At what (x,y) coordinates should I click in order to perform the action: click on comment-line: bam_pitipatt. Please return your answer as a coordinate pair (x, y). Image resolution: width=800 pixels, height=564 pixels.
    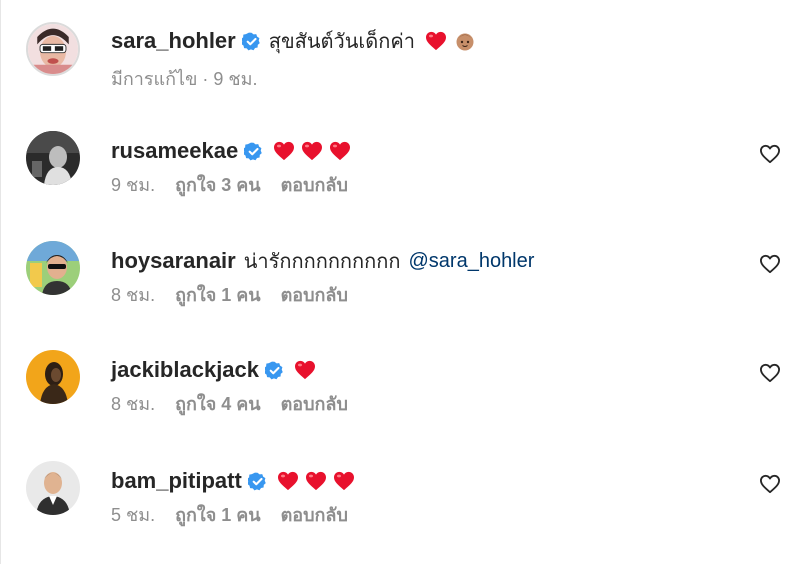
    Looking at the image, I should click on (233, 481).